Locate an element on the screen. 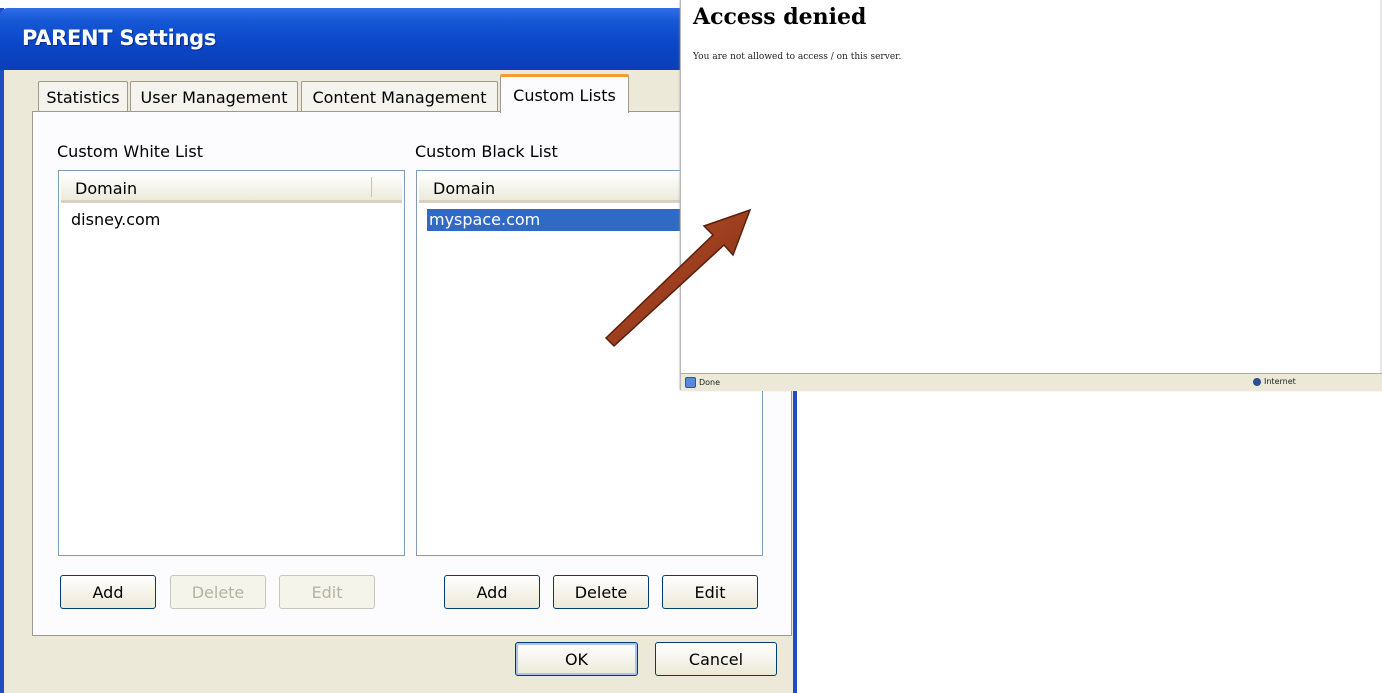  white-list-box: Domain disney.com is located at coordinates (231, 363).